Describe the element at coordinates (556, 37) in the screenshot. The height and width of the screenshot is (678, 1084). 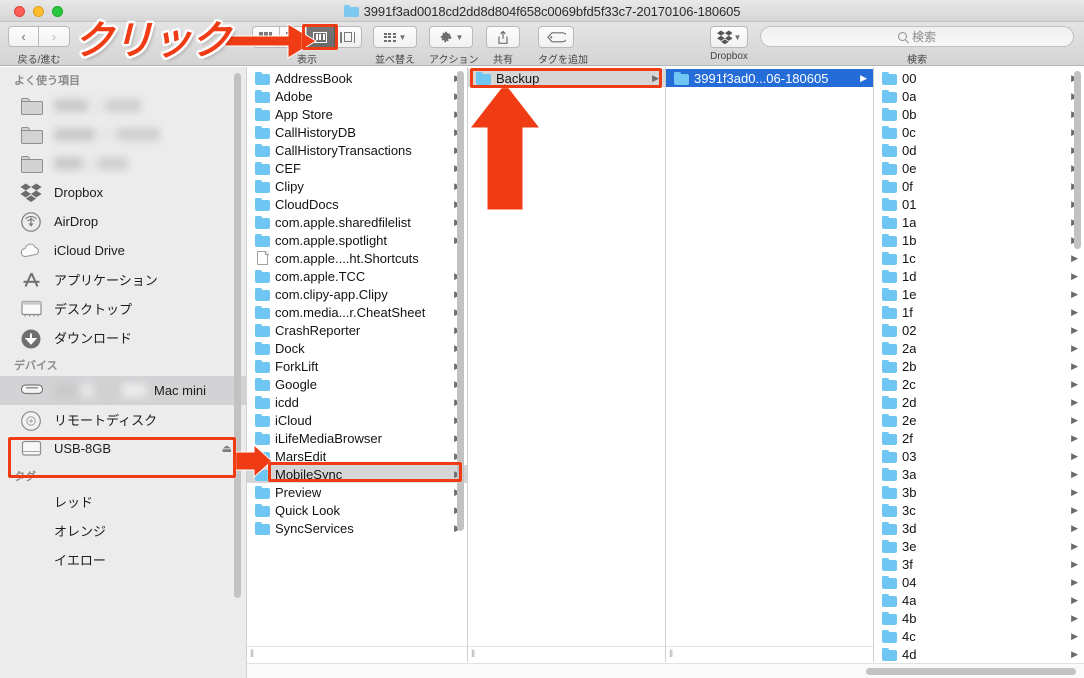
I see `add-tag-button` at that location.